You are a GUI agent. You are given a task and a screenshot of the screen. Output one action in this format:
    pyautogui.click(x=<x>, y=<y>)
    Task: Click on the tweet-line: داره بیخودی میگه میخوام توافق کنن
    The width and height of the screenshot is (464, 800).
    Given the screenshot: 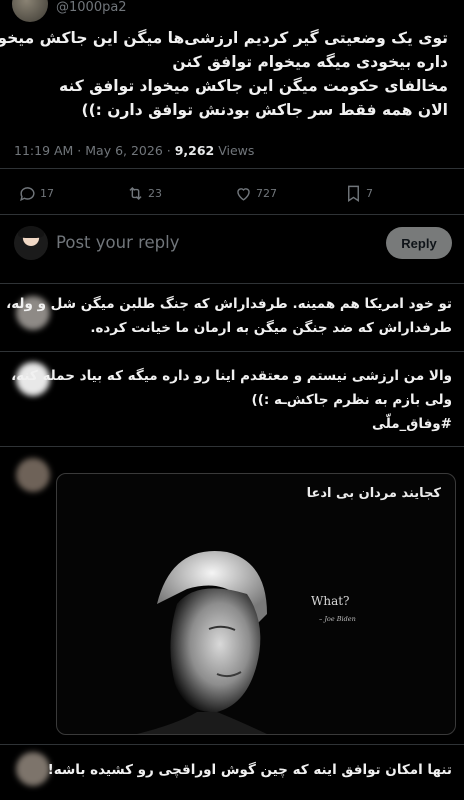 What is the action you would take?
    pyautogui.click(x=310, y=62)
    